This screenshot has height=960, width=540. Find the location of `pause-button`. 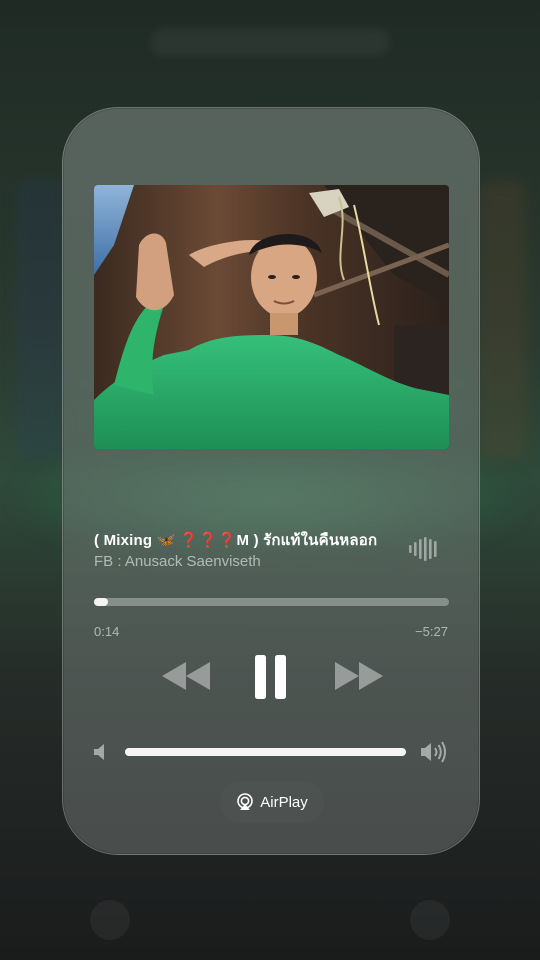

pause-button is located at coordinates (271, 677).